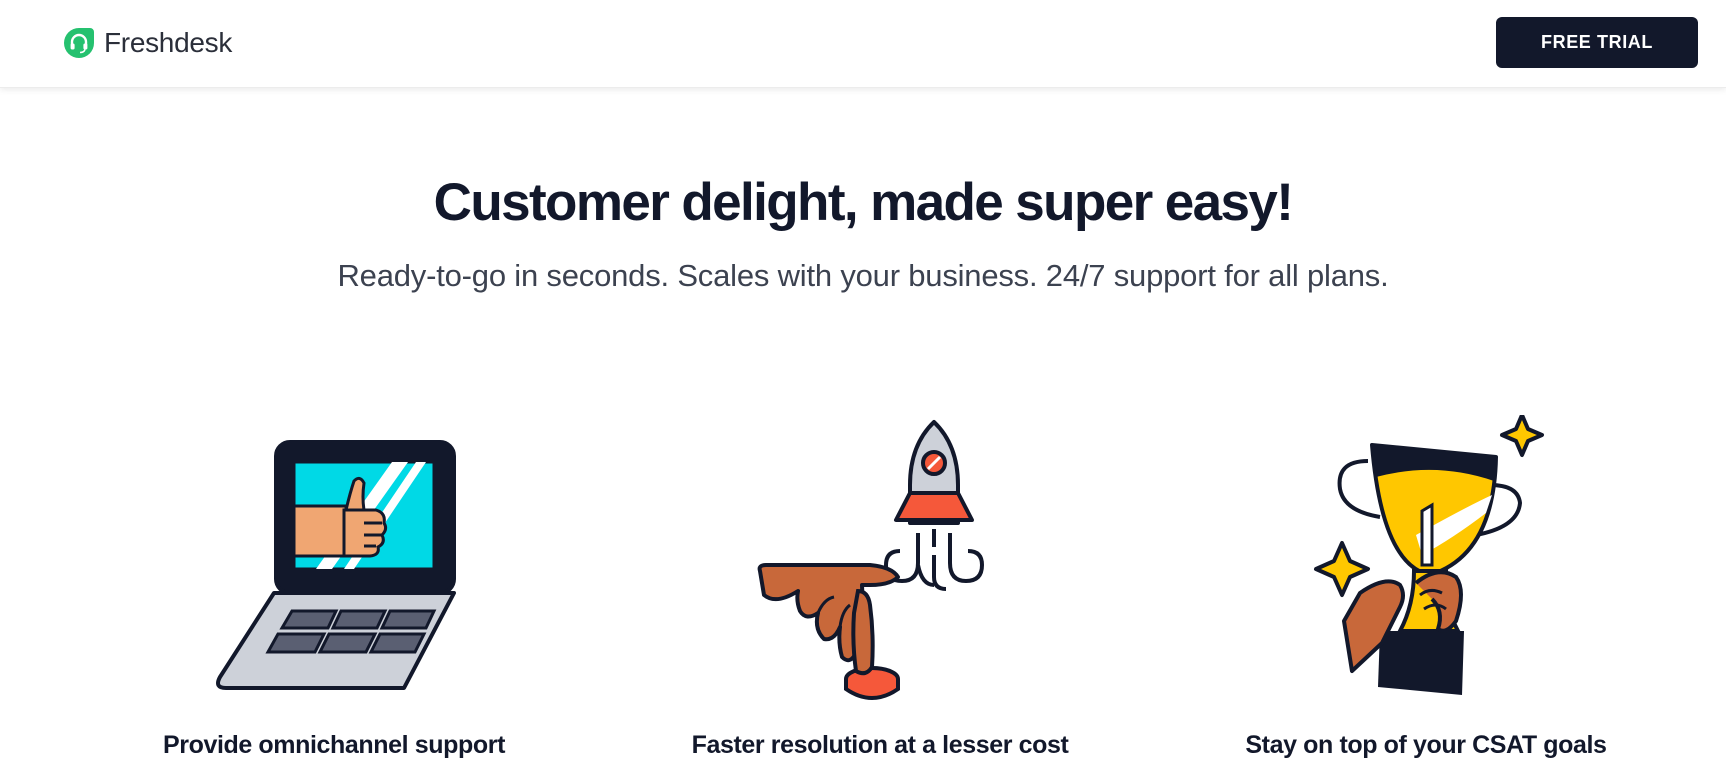  I want to click on freshdesk-logo-icon, so click(79, 43).